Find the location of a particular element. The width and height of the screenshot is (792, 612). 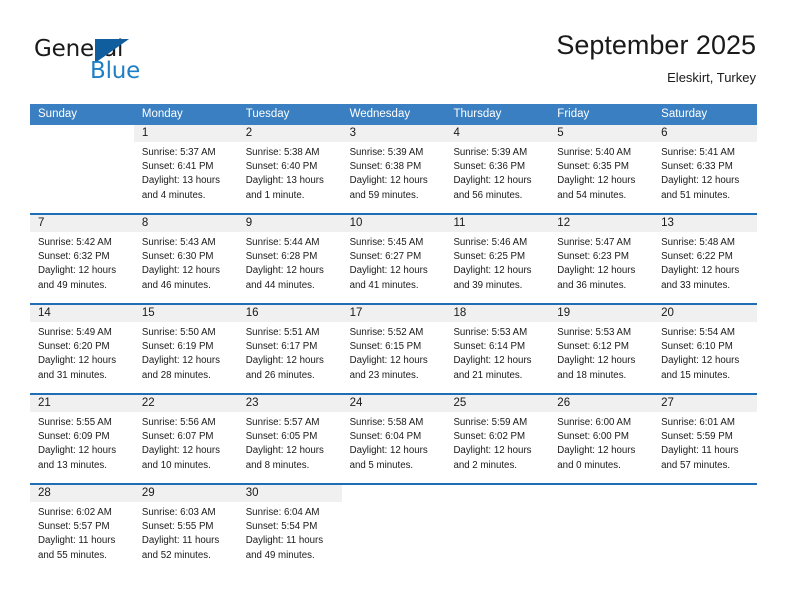

day-number-band: 23 is located at coordinates (289, 403).